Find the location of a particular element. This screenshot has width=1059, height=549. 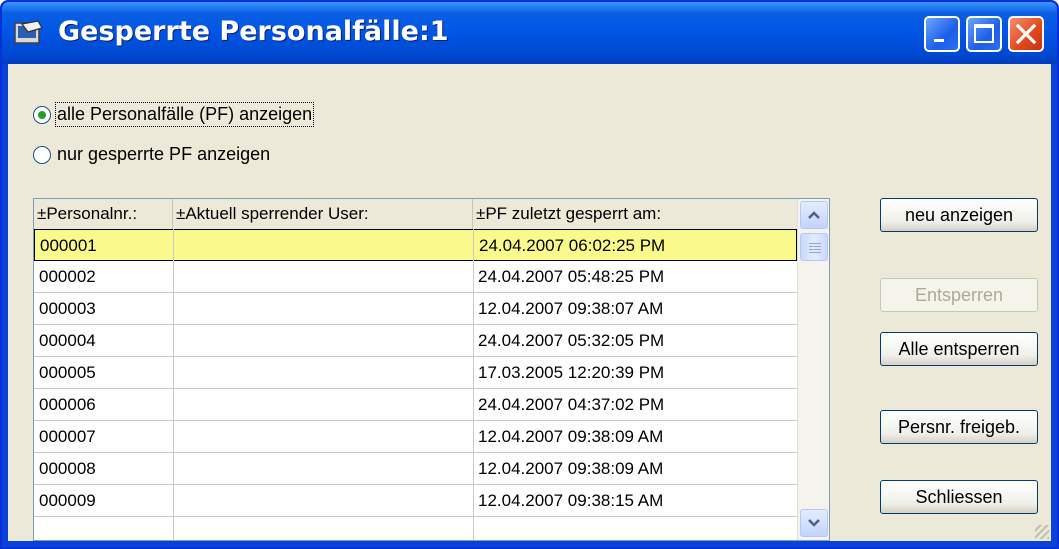

vertical-scrollbar is located at coordinates (813, 369).